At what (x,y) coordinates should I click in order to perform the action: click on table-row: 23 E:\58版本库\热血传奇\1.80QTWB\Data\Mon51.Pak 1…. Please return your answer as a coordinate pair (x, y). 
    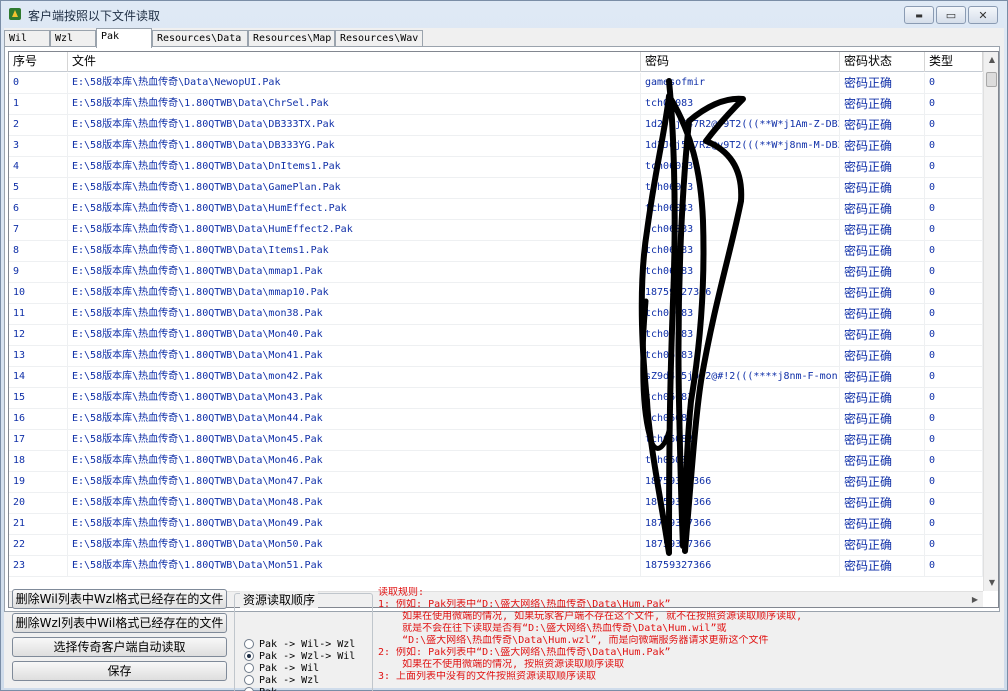
    Looking at the image, I should click on (496, 566).